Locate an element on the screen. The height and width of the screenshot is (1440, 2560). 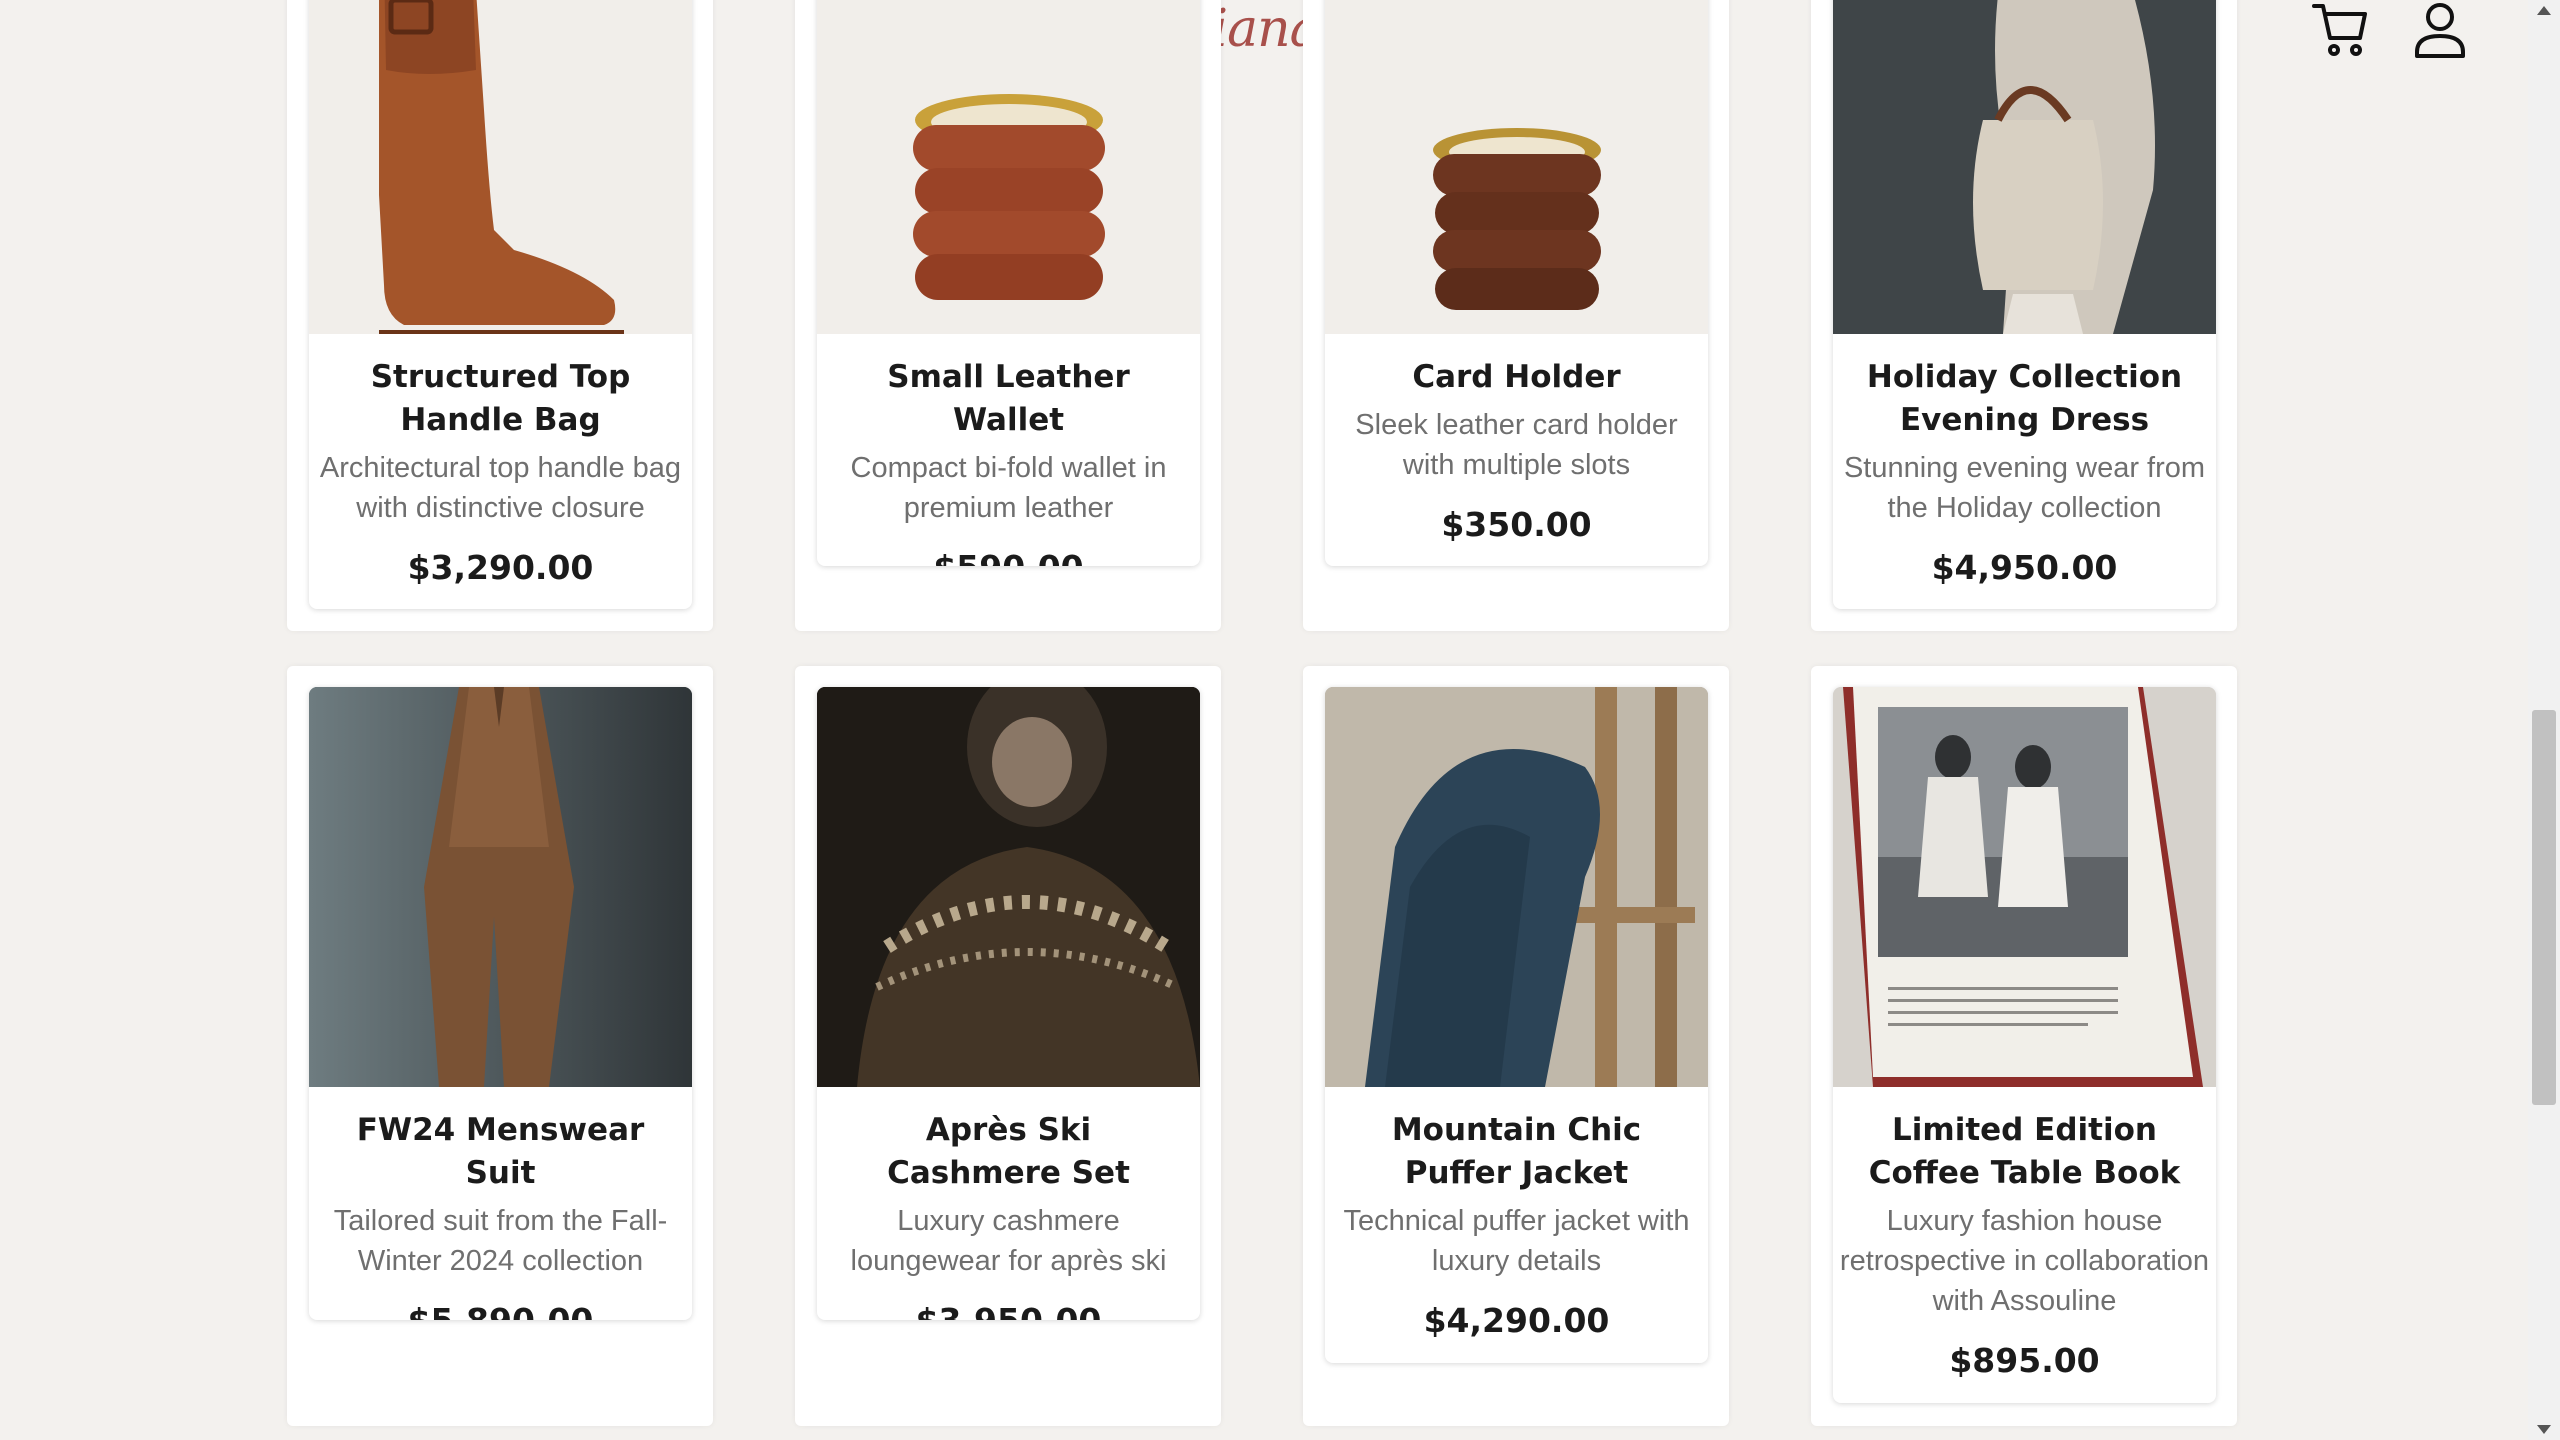
product-price: $3,950.00 is located at coordinates (1008, 1309).